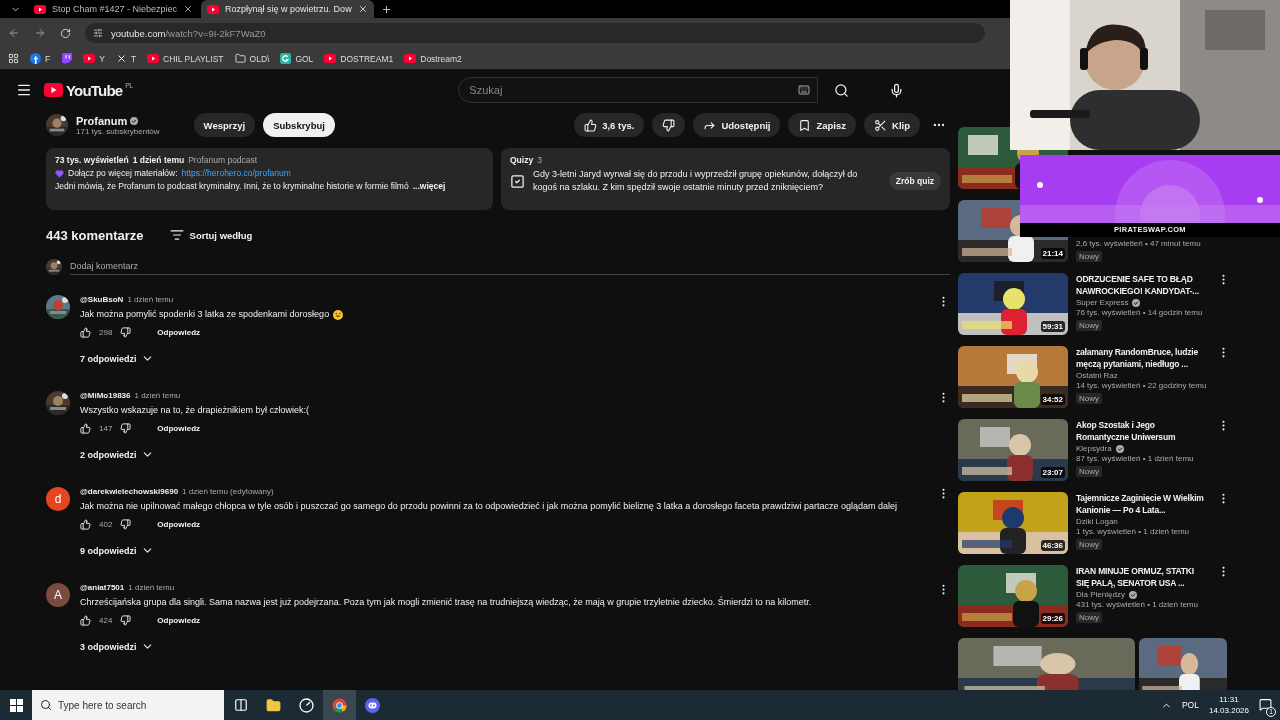 Image resolution: width=1280 pixels, height=720 pixels. Describe the element at coordinates (240, 705) in the screenshot. I see `task-view-icon` at that location.